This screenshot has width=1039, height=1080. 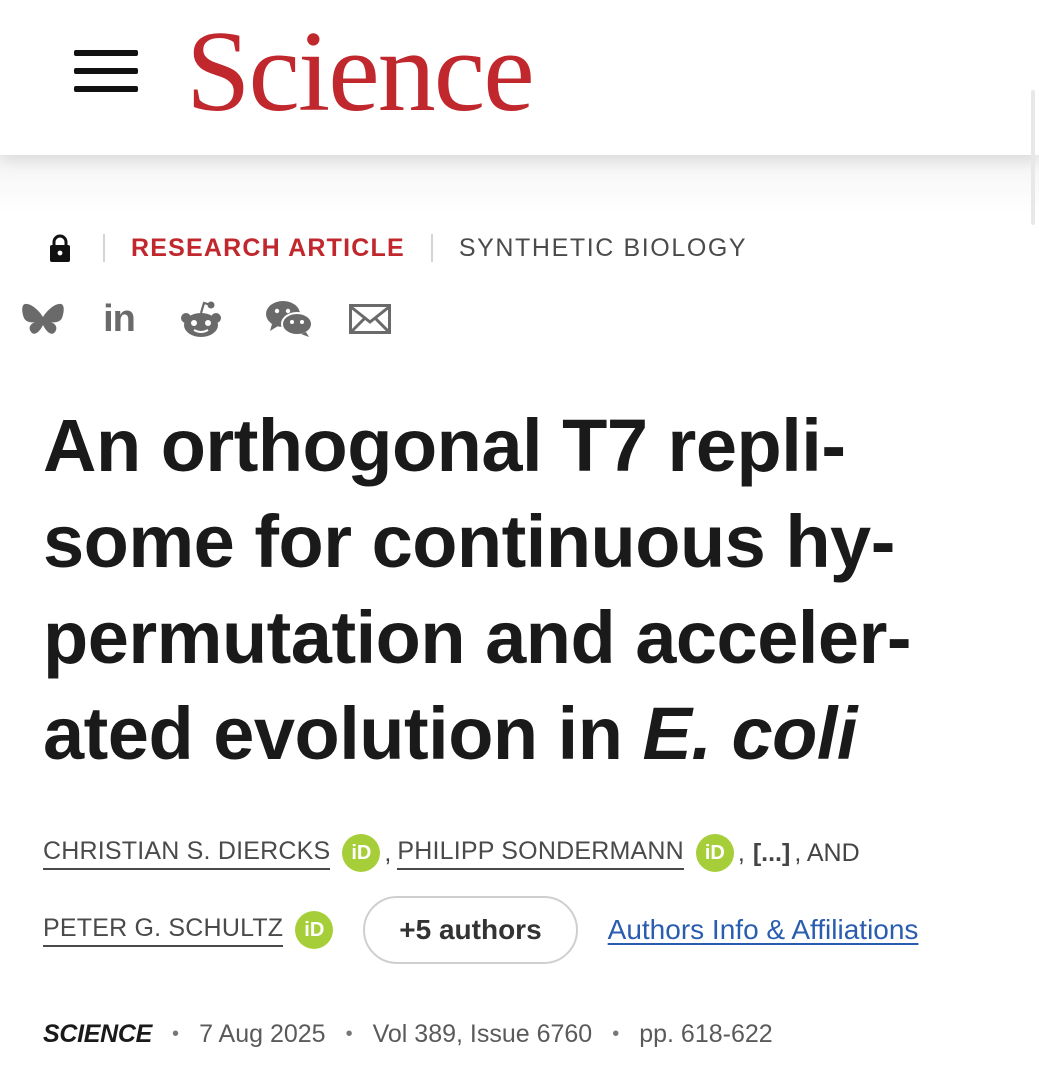 I want to click on author-link: CHRISTIAN S. DIERCKS, so click(x=187, y=853).